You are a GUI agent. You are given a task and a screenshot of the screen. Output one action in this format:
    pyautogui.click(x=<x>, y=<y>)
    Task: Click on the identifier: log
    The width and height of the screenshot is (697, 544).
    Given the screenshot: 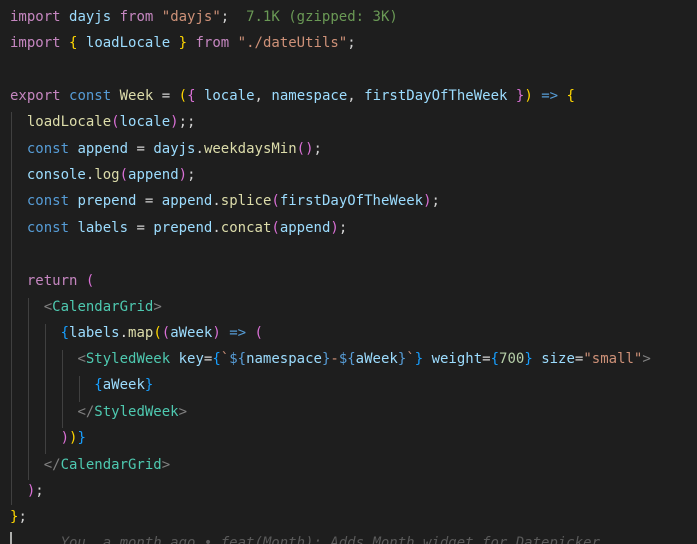 What is the action you would take?
    pyautogui.click(x=107, y=175)
    